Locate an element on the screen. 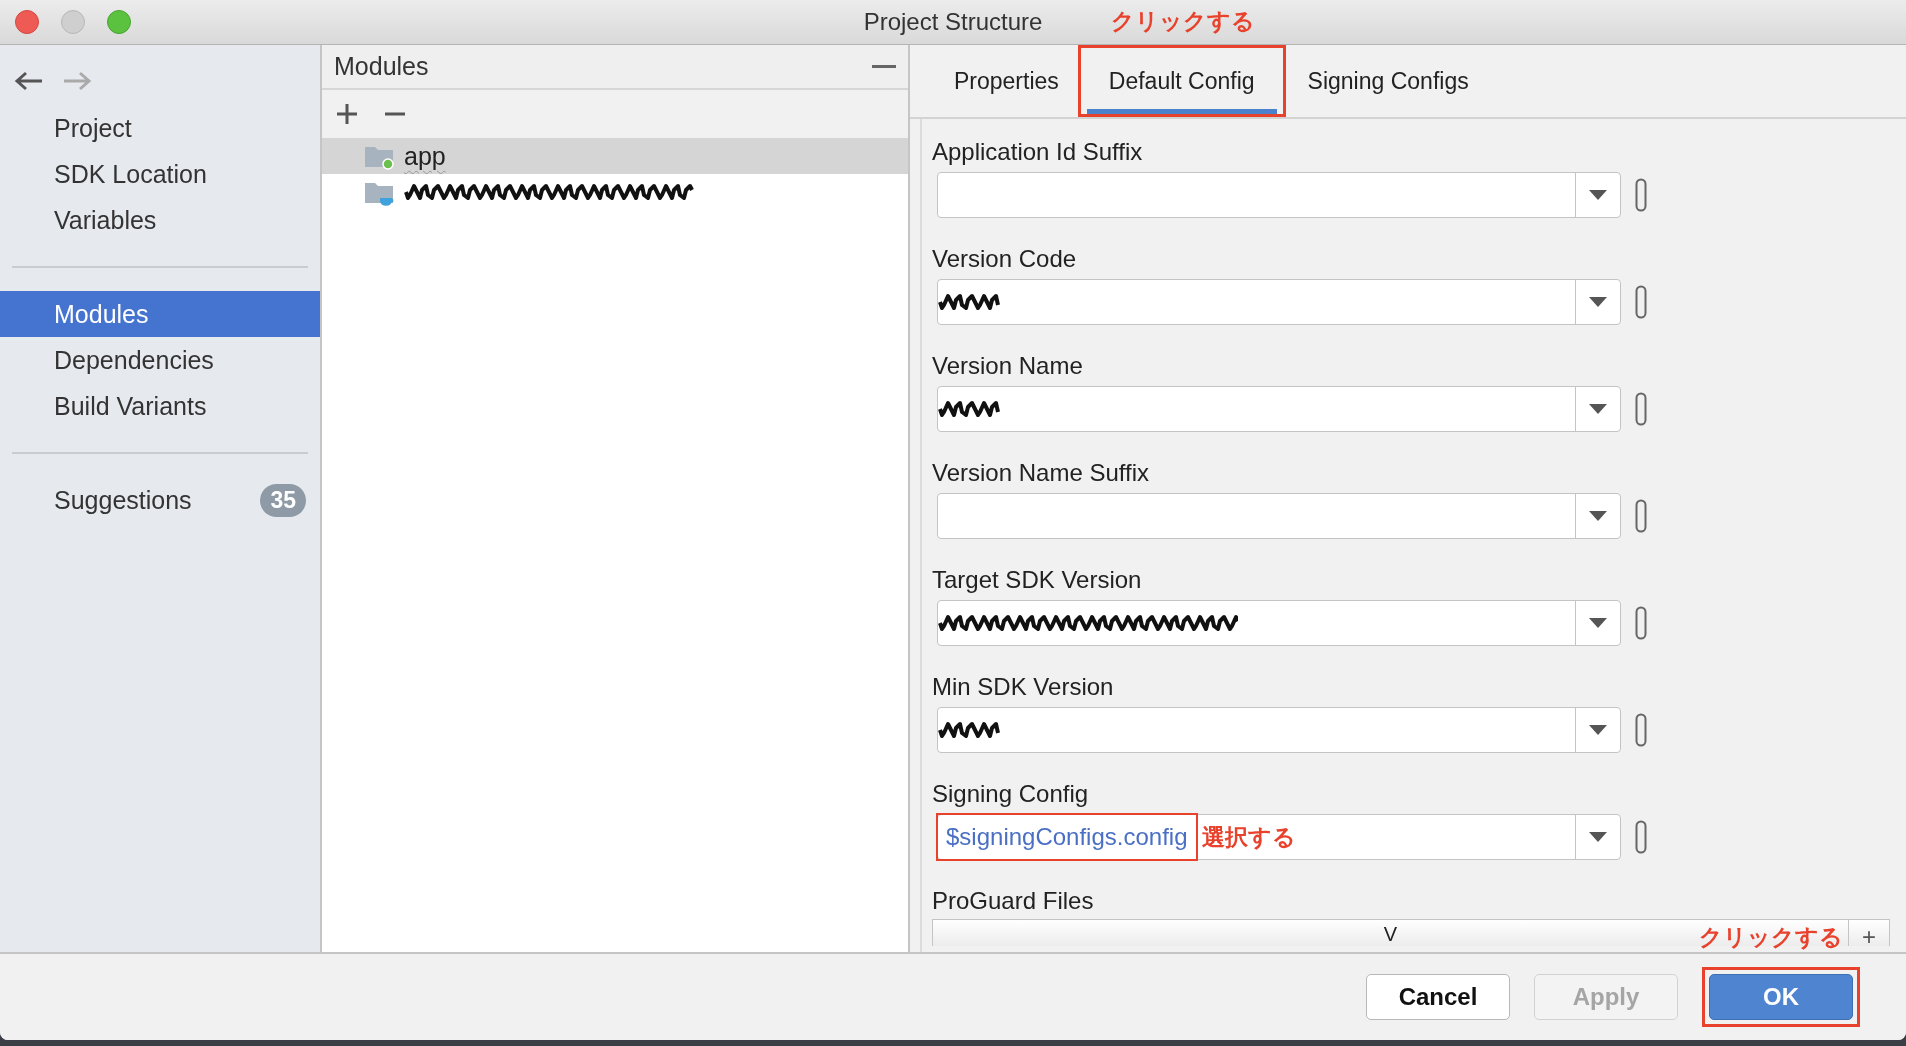 The width and height of the screenshot is (1906, 1046). collapse-icon is located at coordinates (884, 66).